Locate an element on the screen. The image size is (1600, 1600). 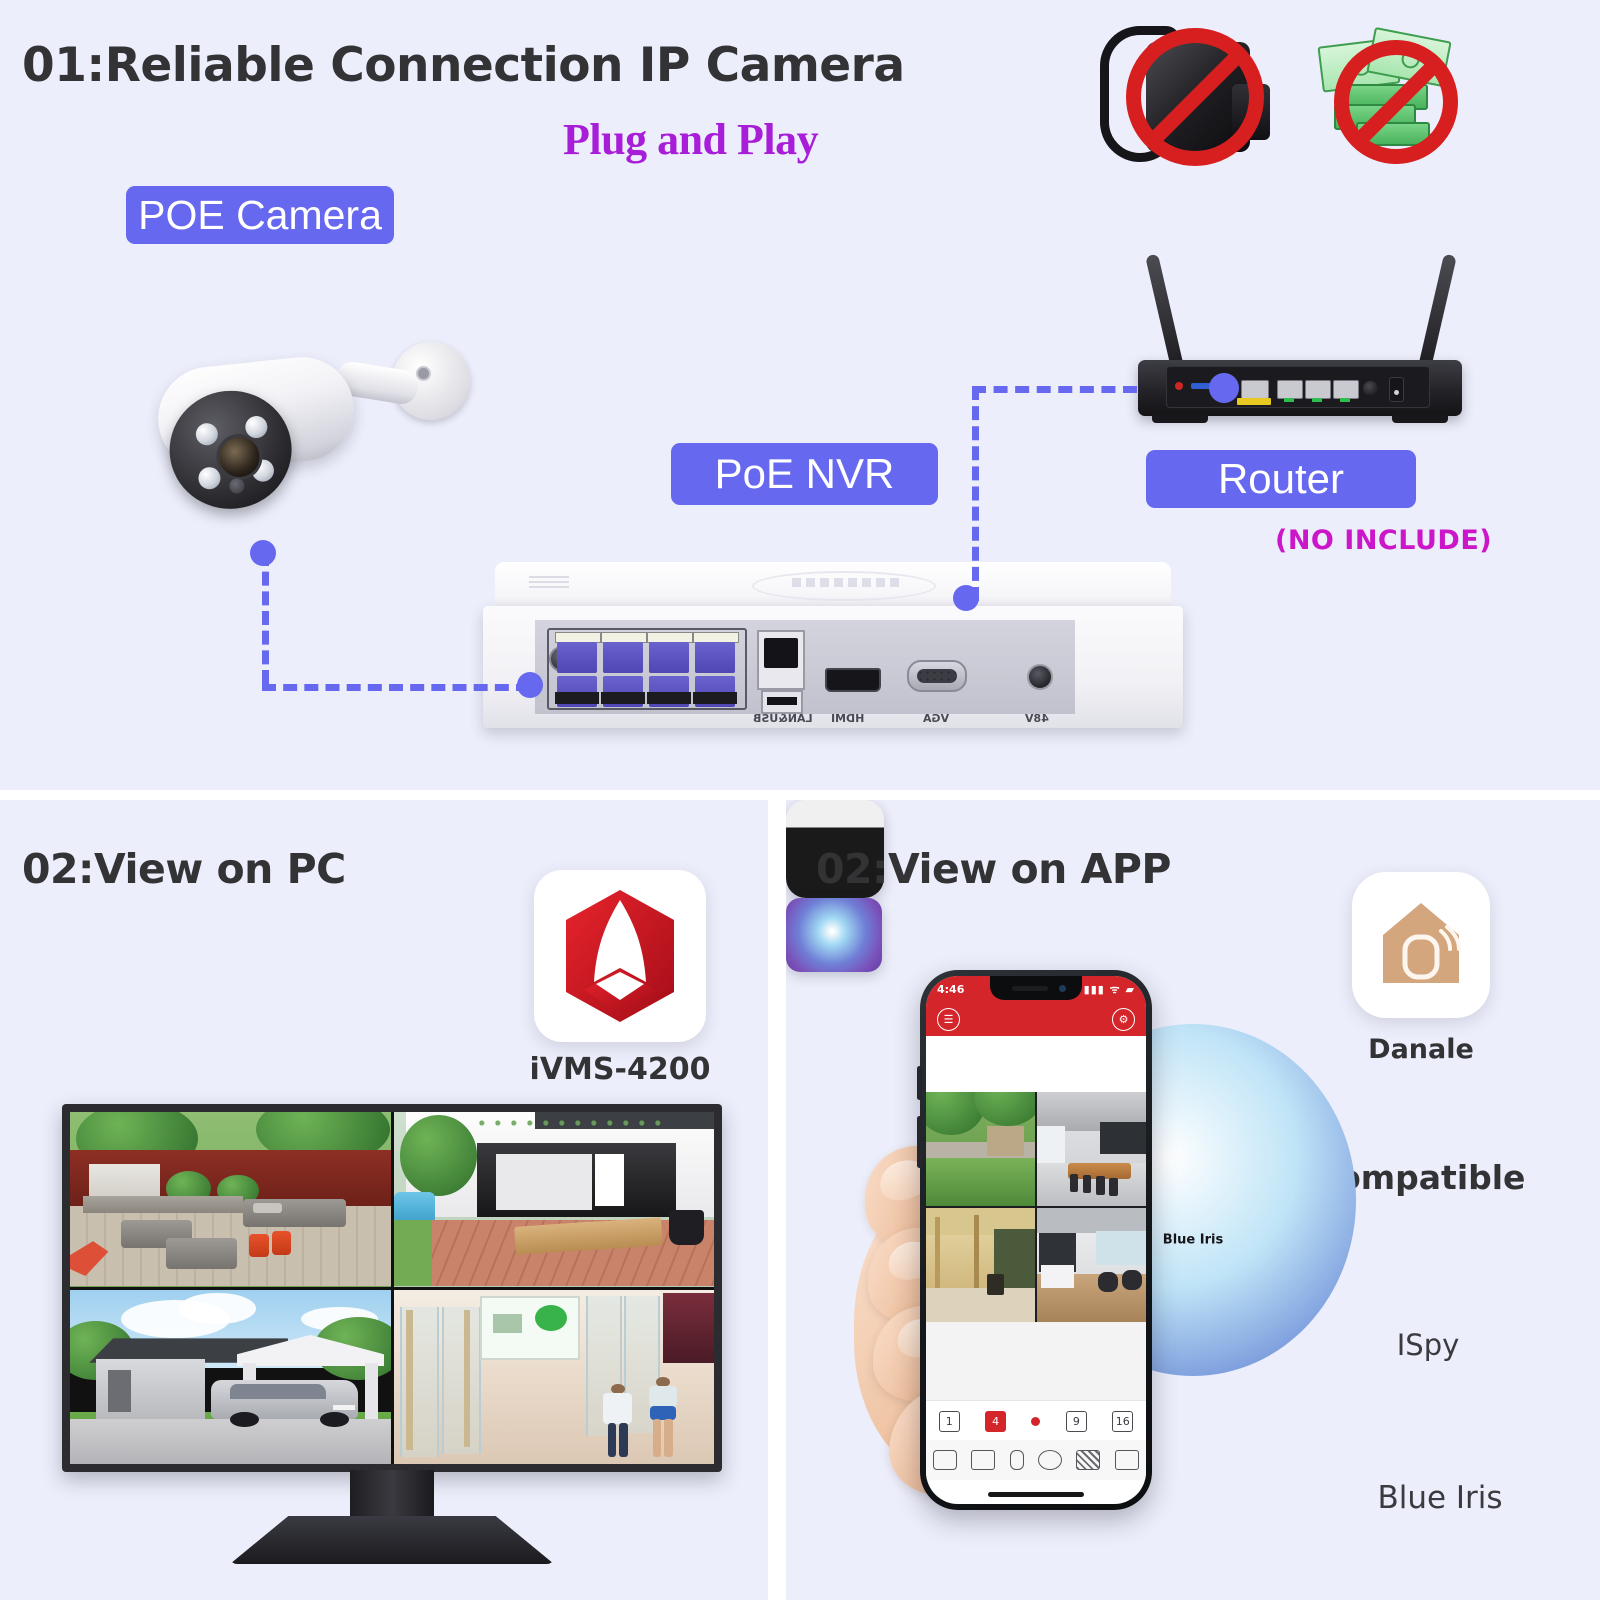
settings-icon: ⚙ is located at coordinates (1123, 1019).